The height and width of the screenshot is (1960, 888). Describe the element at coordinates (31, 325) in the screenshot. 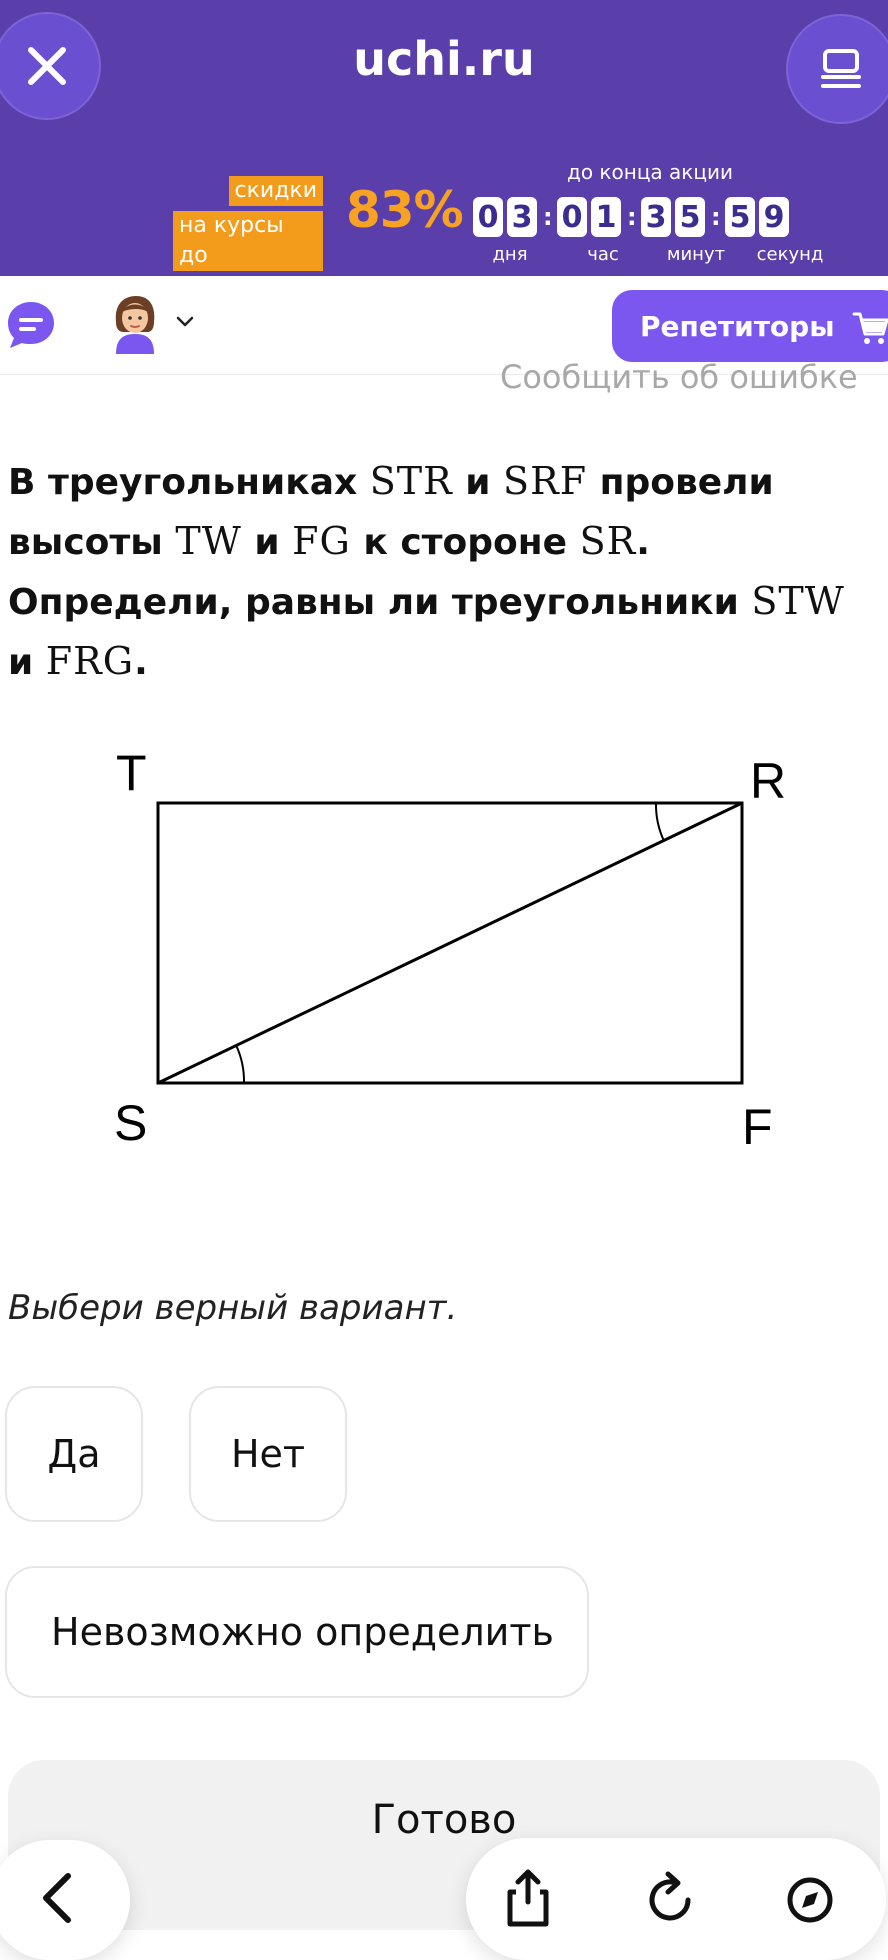

I see `chat-icon` at that location.